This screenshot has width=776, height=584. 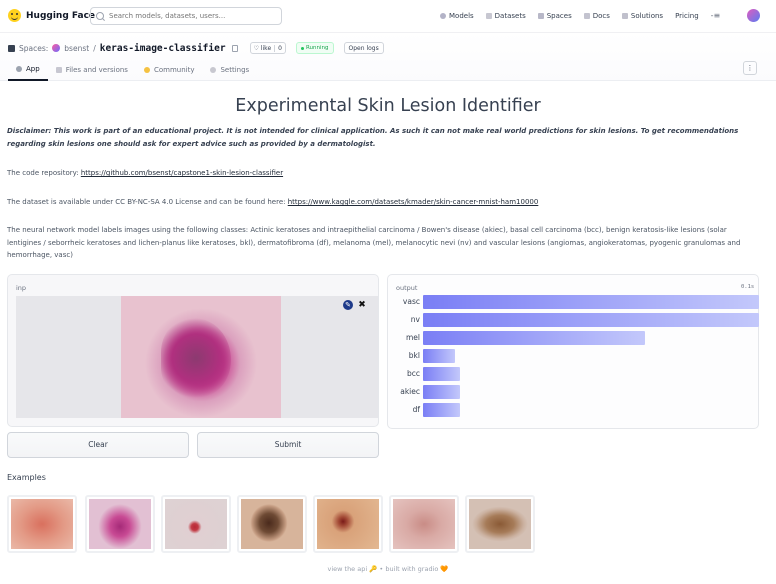 What do you see at coordinates (586, 15) in the screenshot?
I see `docs-icon` at bounding box center [586, 15].